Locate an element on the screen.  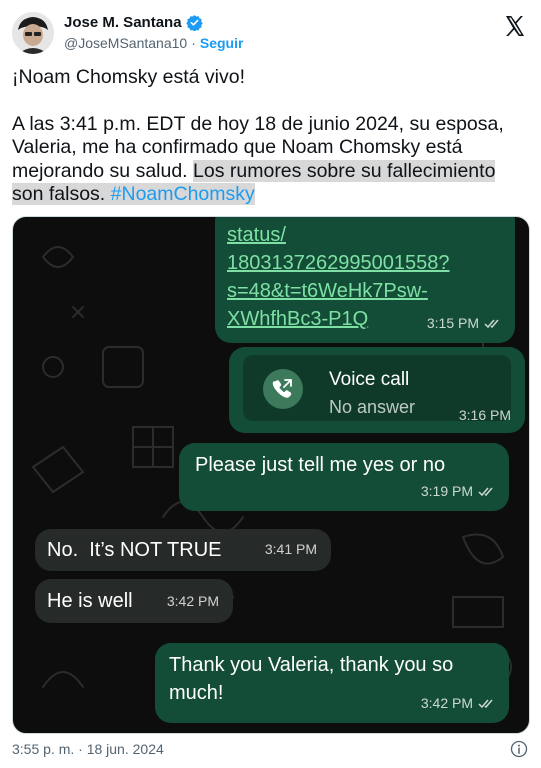
phone-call-icon is located at coordinates (283, 389).